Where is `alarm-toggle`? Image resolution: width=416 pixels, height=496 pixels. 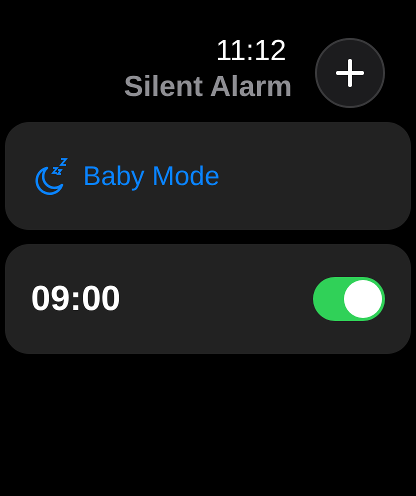
alarm-toggle is located at coordinates (349, 299).